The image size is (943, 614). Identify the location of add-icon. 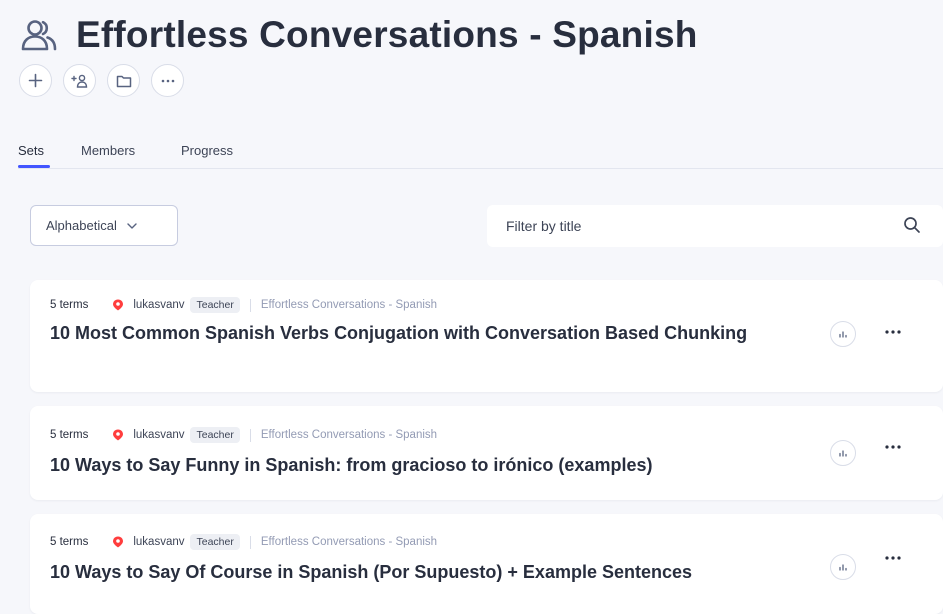
(35, 80).